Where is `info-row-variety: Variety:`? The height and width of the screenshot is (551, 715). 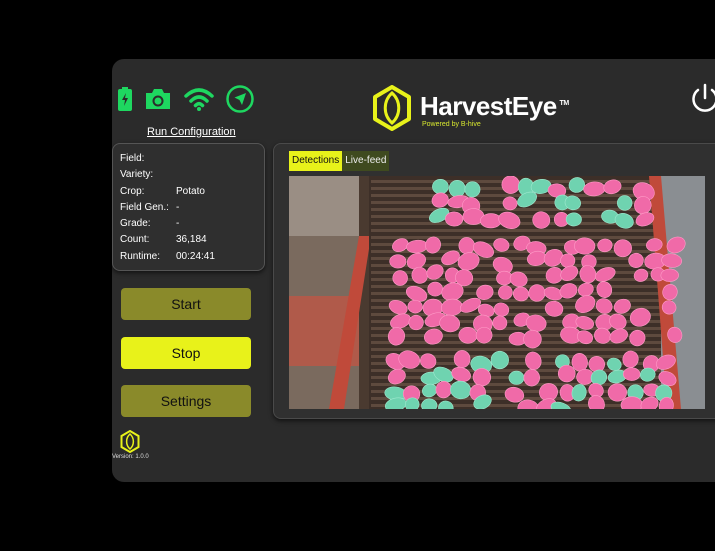
info-row-variety: Variety: is located at coordinates (192, 175).